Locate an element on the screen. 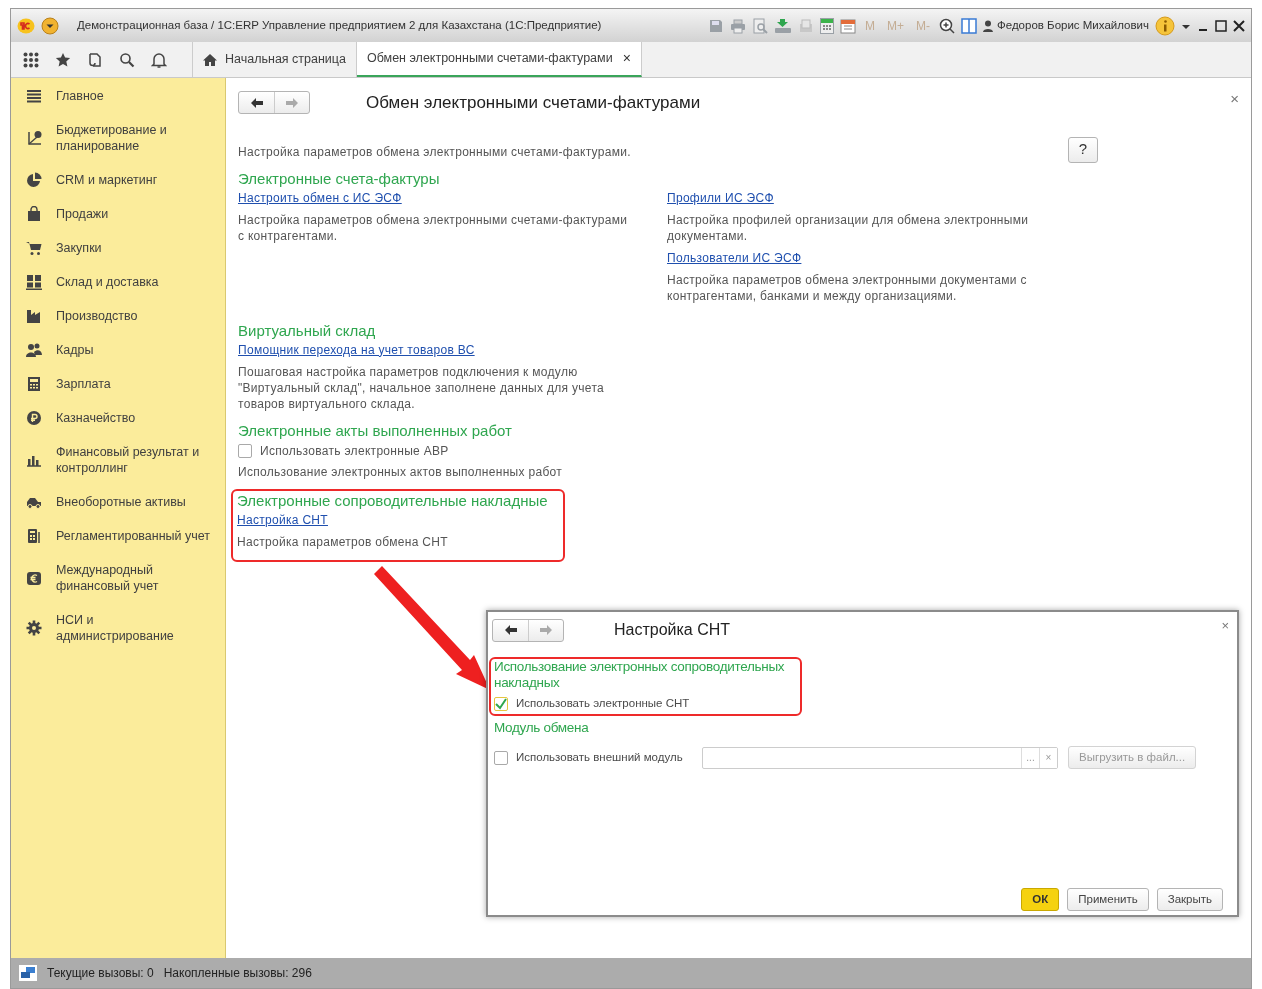 The image size is (1262, 989). people-icon is located at coordinates (34, 350).